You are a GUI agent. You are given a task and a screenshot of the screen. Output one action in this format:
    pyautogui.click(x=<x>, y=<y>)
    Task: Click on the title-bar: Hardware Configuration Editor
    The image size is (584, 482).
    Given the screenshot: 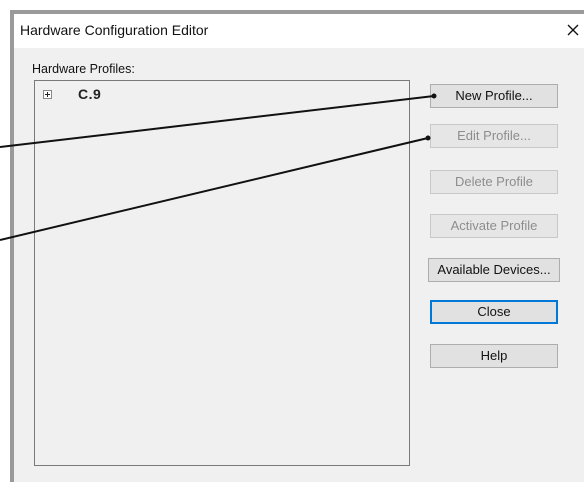 What is the action you would take?
    pyautogui.click(x=299, y=31)
    